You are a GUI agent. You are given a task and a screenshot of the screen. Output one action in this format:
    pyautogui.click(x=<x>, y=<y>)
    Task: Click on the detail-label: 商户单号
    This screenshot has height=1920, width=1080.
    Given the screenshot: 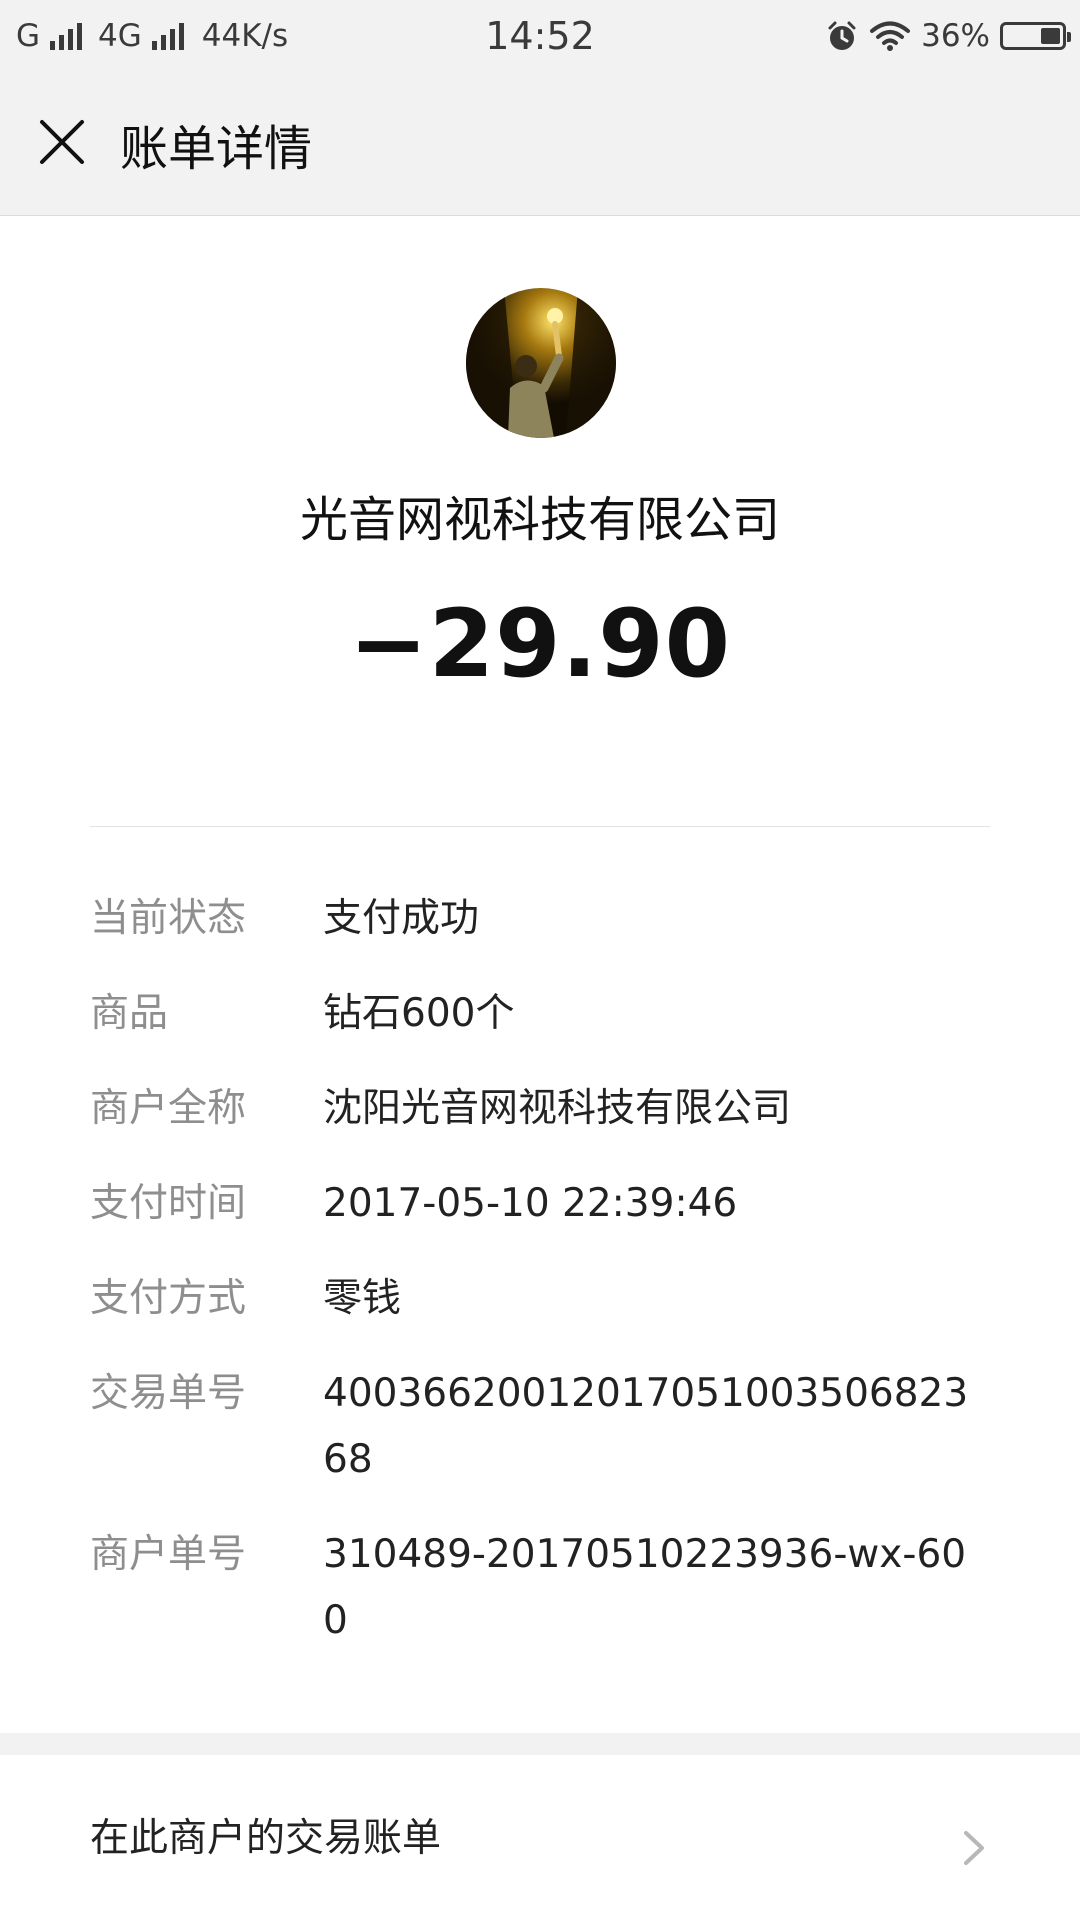 What is the action you would take?
    pyautogui.click(x=168, y=1554)
    